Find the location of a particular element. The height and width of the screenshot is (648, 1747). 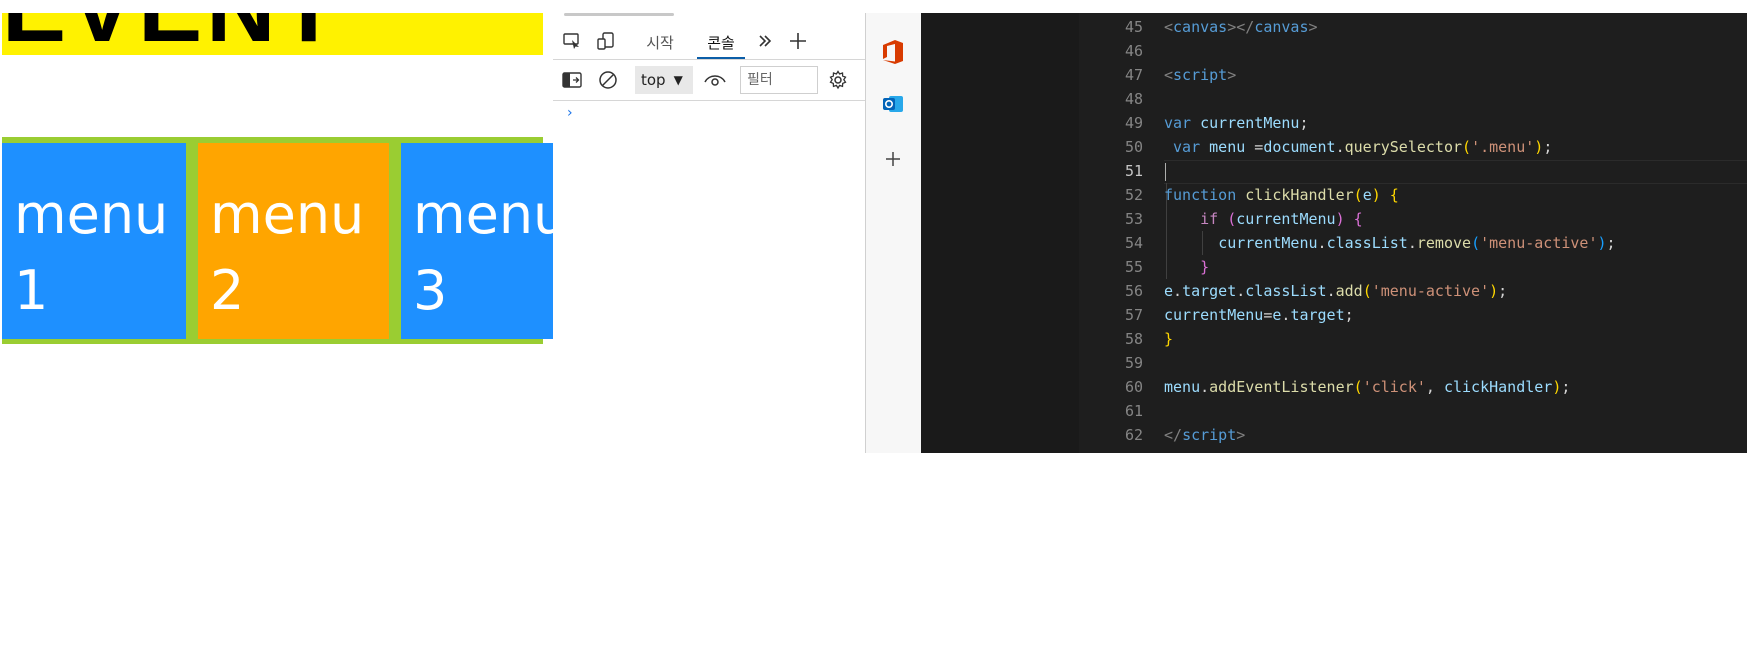

menu-item-label: menu 1 is located at coordinates (91, 252).